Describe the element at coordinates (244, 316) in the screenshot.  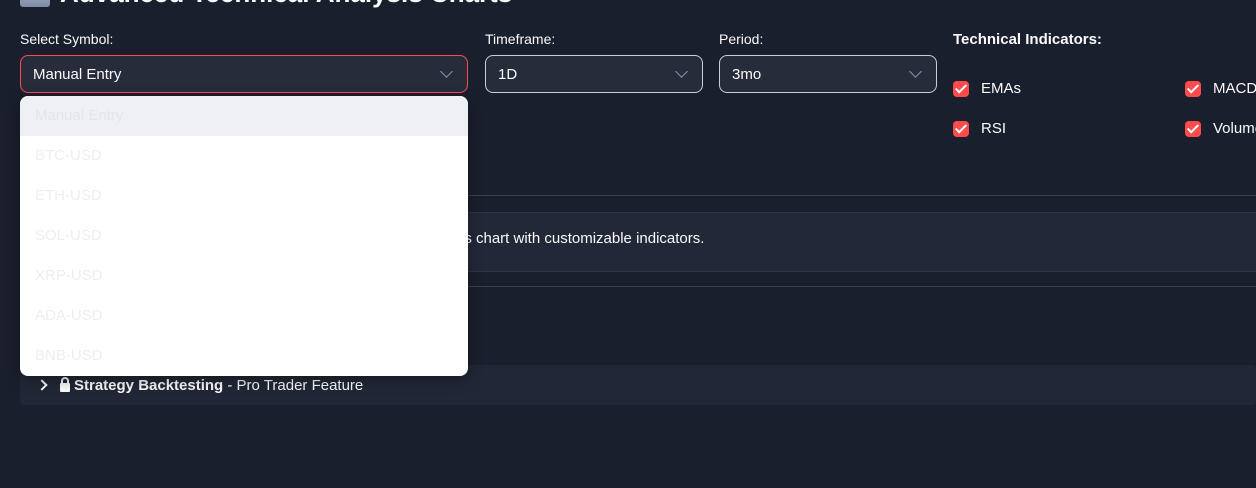
I see `dropdown-option: ADA-USD` at that location.